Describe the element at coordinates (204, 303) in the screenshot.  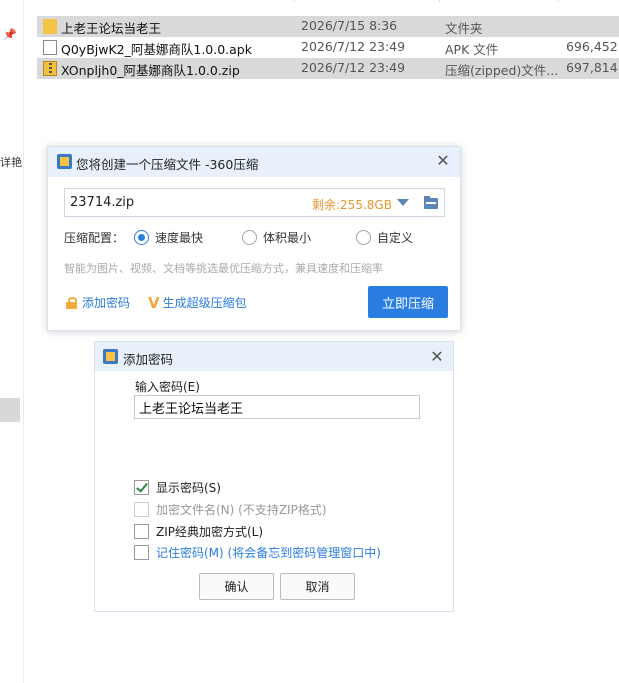
I see `create-sfx-label: 生成超级压缩包` at that location.